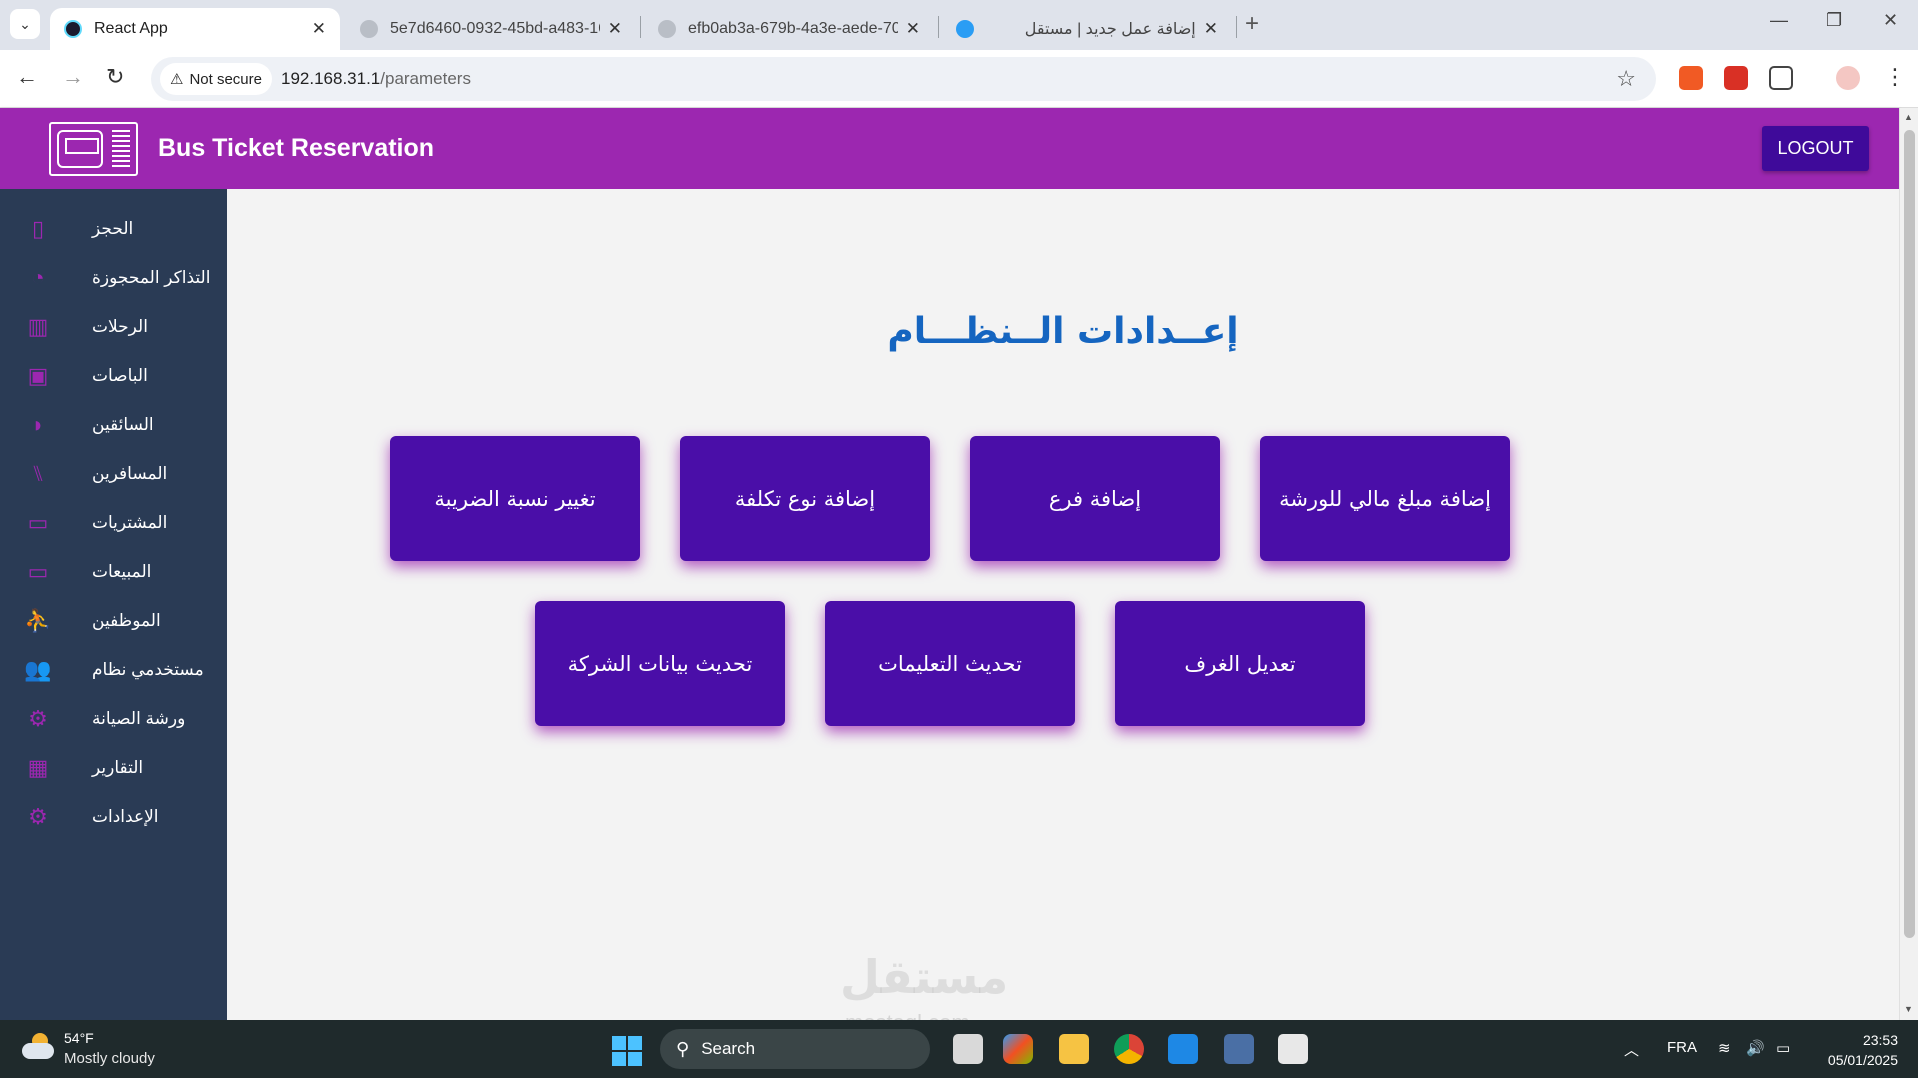 Image resolution: width=1918 pixels, height=1078 pixels. Describe the element at coordinates (1890, 20) in the screenshot. I see `window-close-button: ✕` at that location.